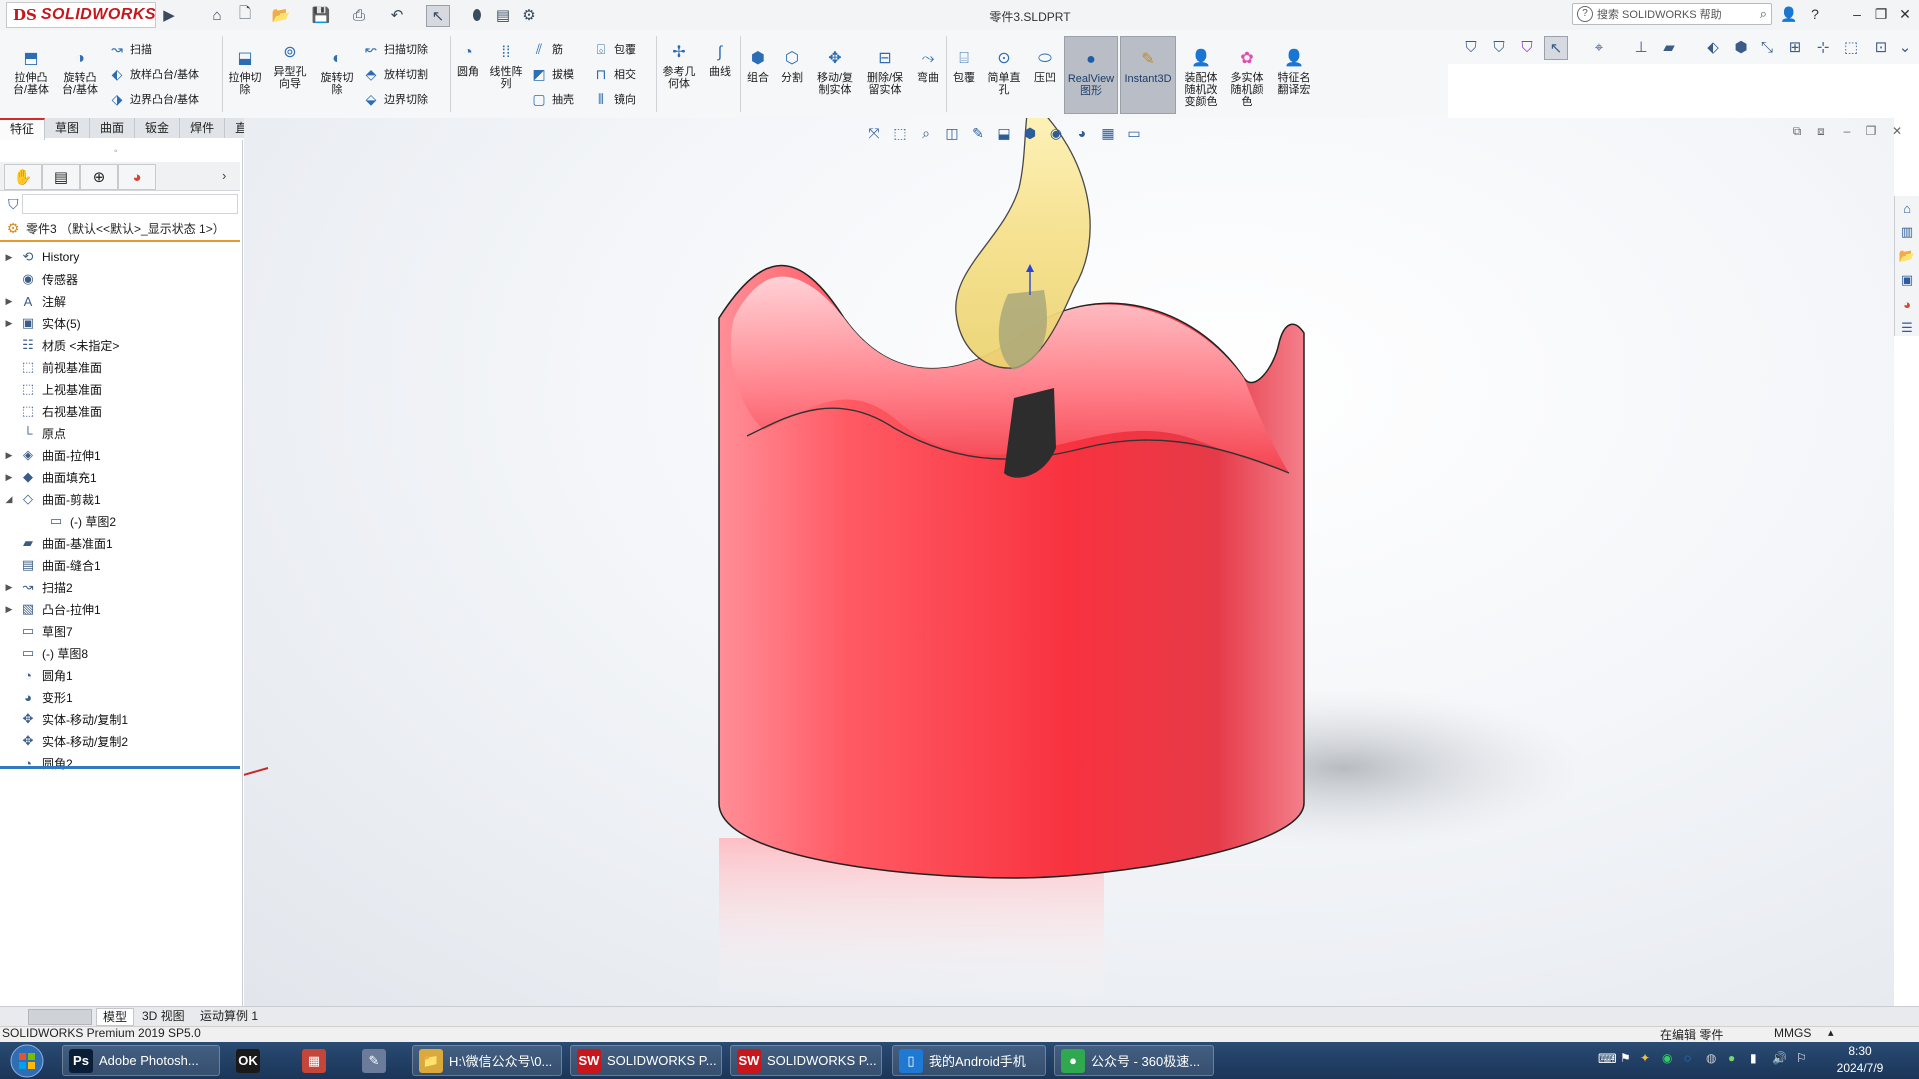 The image size is (1919, 1079). I want to click on combine-button: ⬢ 组合, so click(758, 66).